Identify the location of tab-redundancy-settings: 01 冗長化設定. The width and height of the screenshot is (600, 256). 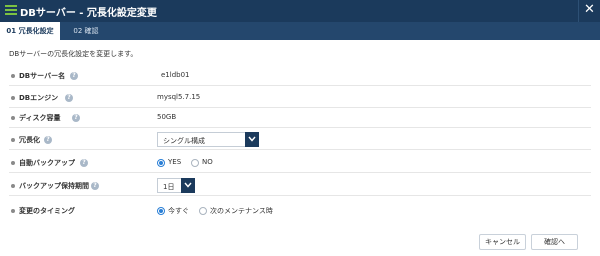
(30, 31).